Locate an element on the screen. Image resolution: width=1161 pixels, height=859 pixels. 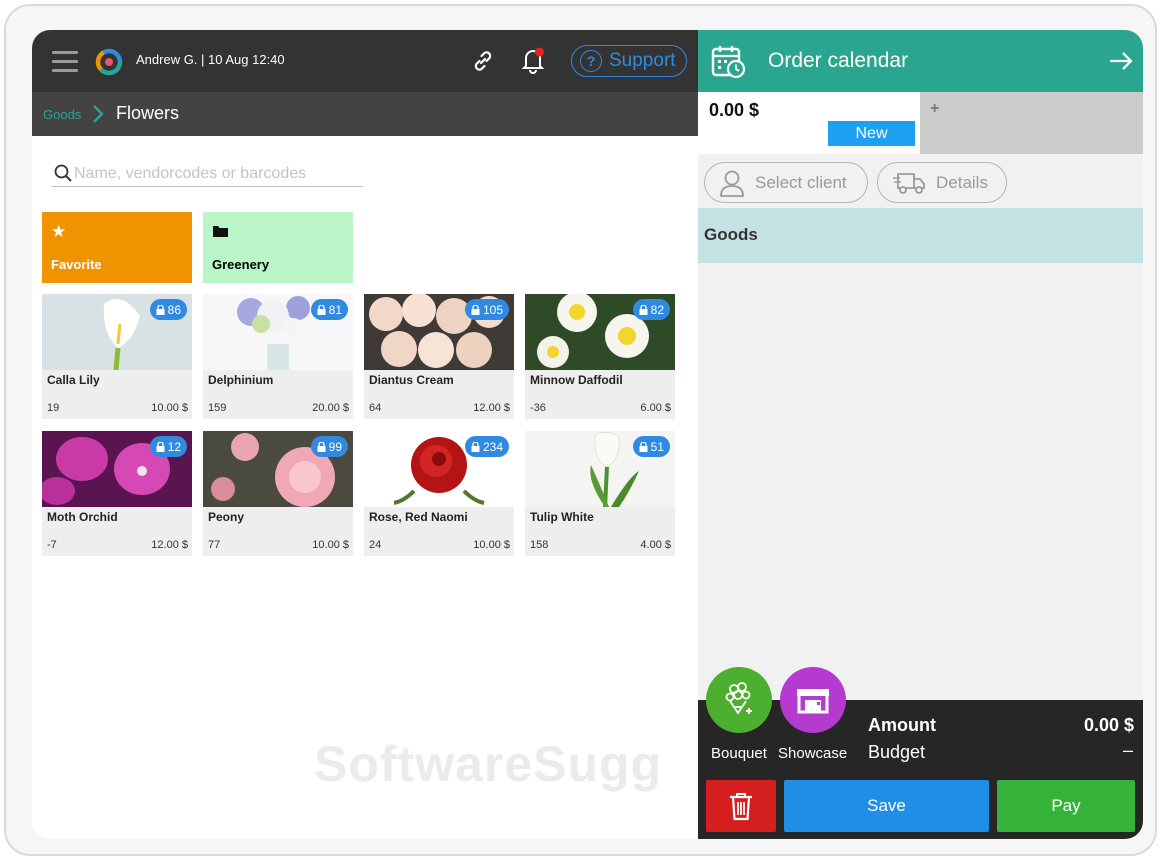
user-icon is located at coordinates (732, 183).